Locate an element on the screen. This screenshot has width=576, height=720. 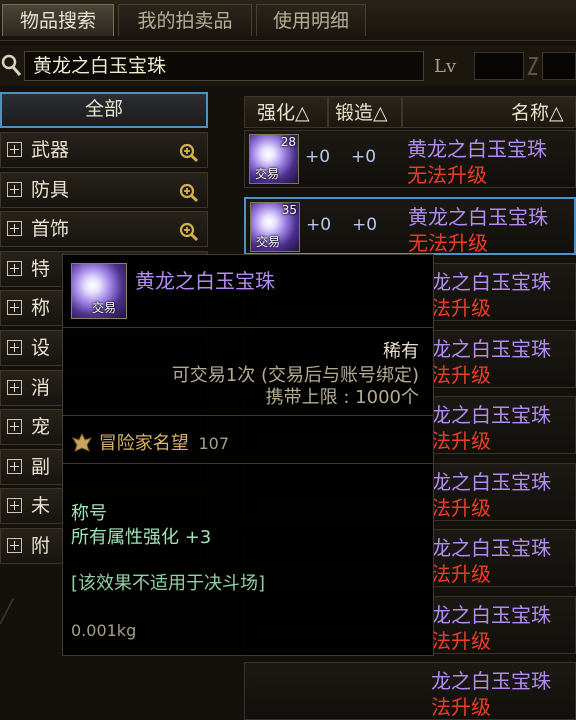
search-icon is located at coordinates (11, 65).